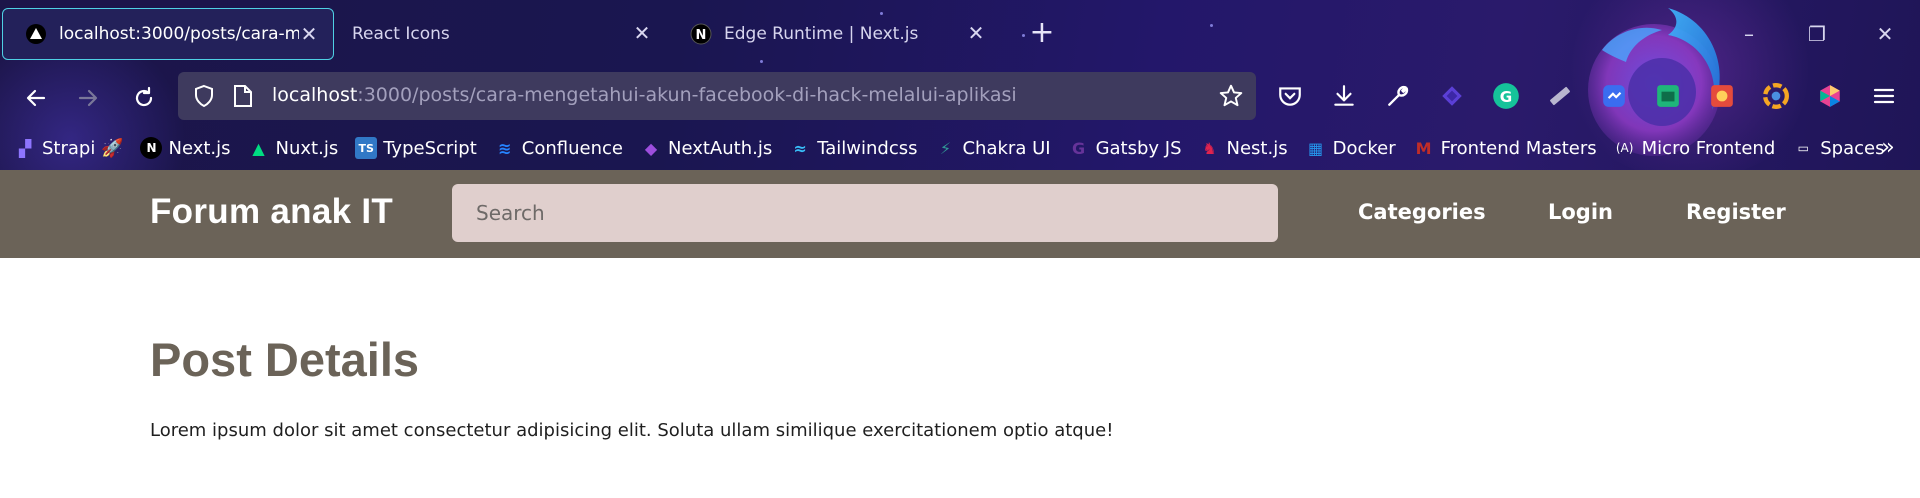 The width and height of the screenshot is (1920, 498). I want to click on brand-logo: Forum anak IT, so click(271, 212).